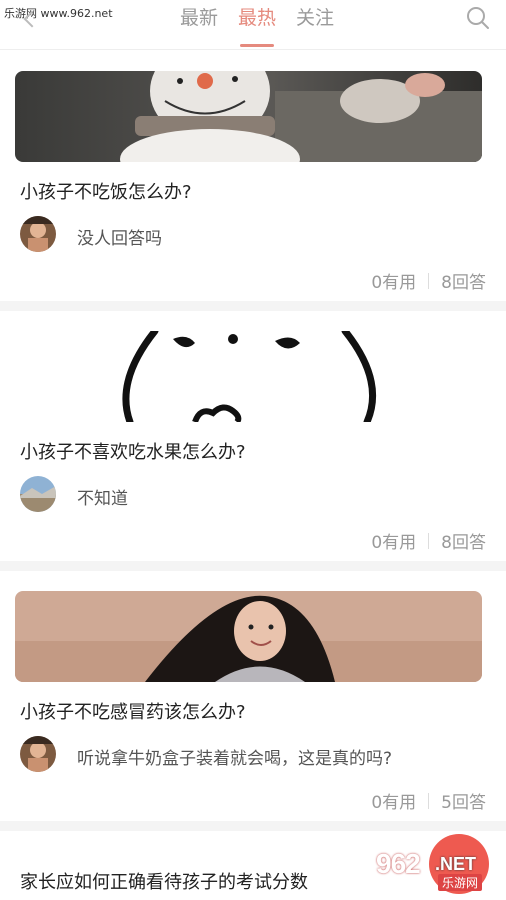 This screenshot has height=900, width=506. I want to click on tab-bar: 最新 最热 关注, so click(257, 25).